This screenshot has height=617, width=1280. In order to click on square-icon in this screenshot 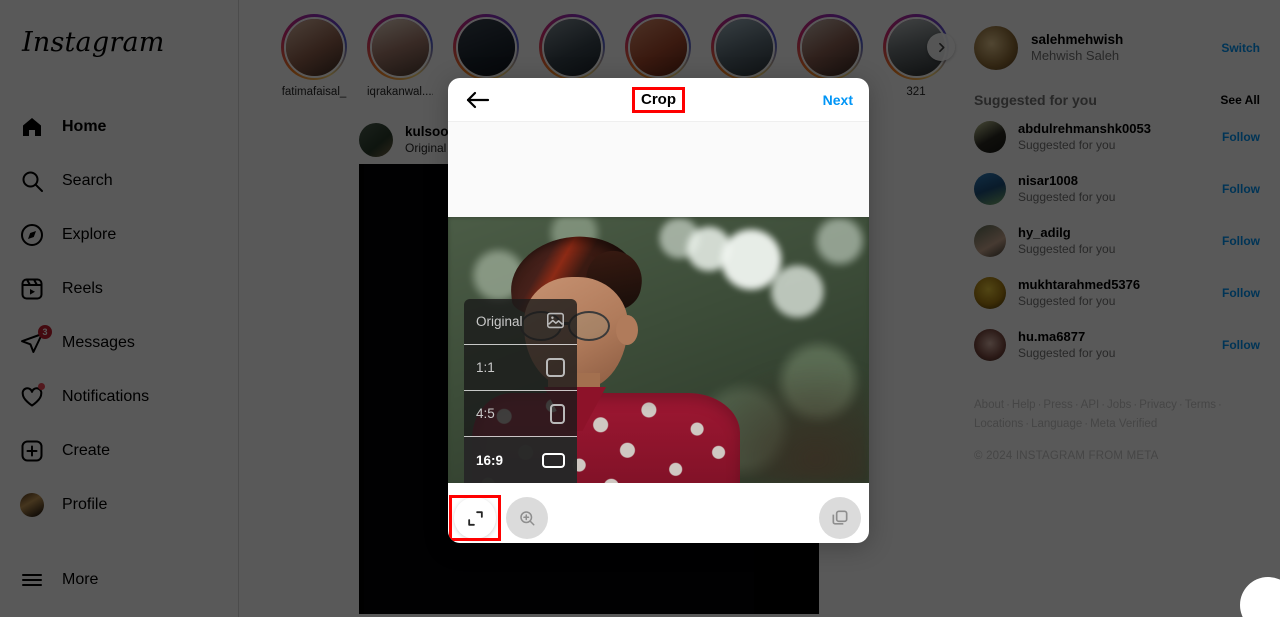, I will do `click(555, 367)`.